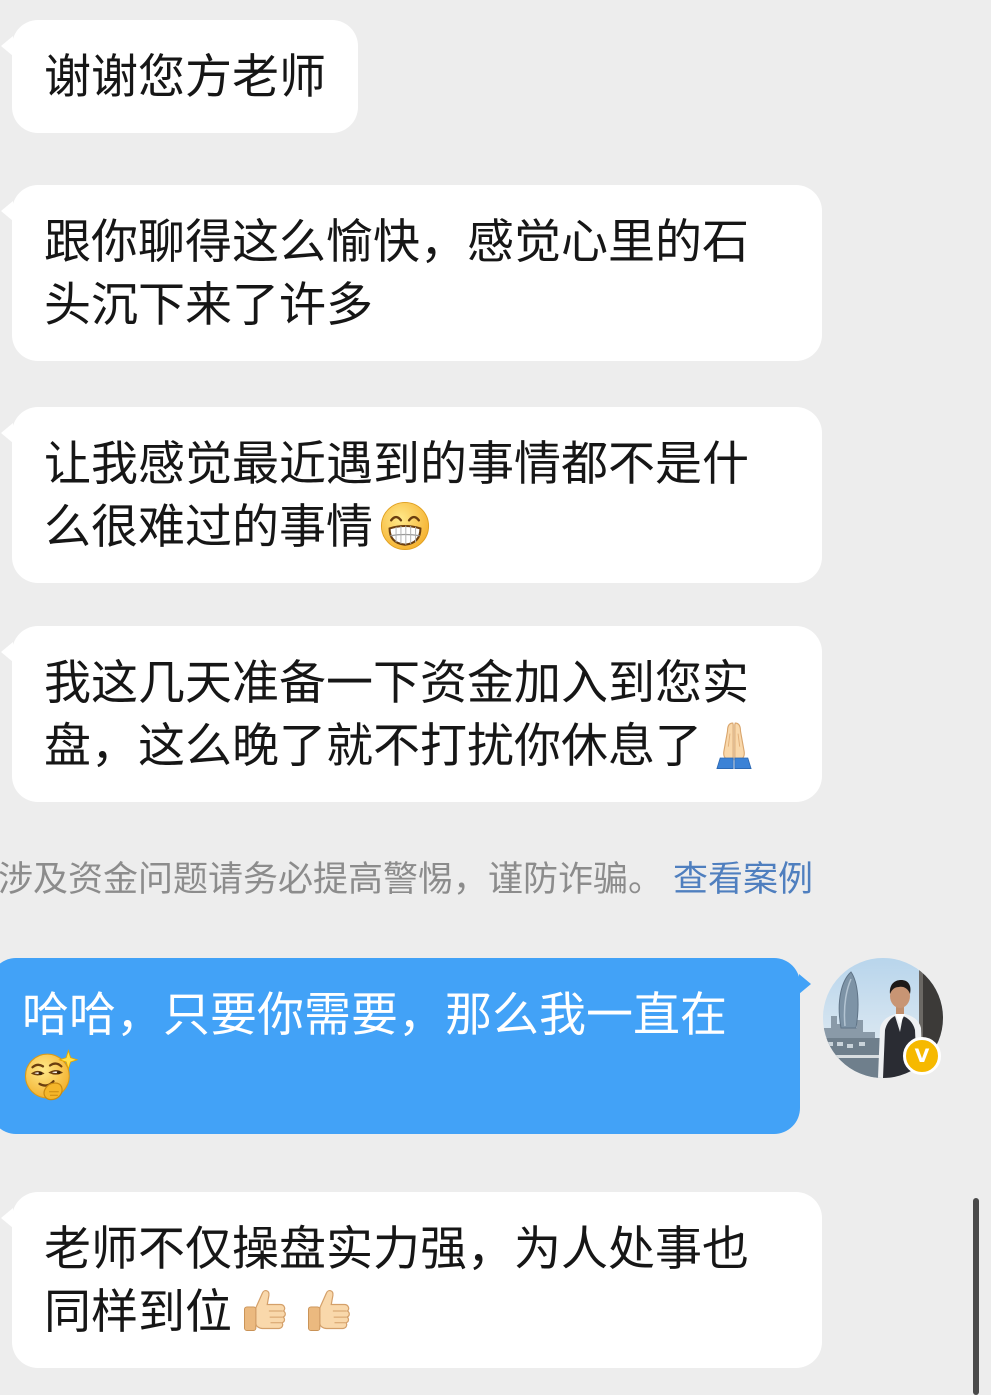 This screenshot has height=1395, width=991. Describe the element at coordinates (734, 745) in the screenshot. I see `folded-hands-icon` at that location.